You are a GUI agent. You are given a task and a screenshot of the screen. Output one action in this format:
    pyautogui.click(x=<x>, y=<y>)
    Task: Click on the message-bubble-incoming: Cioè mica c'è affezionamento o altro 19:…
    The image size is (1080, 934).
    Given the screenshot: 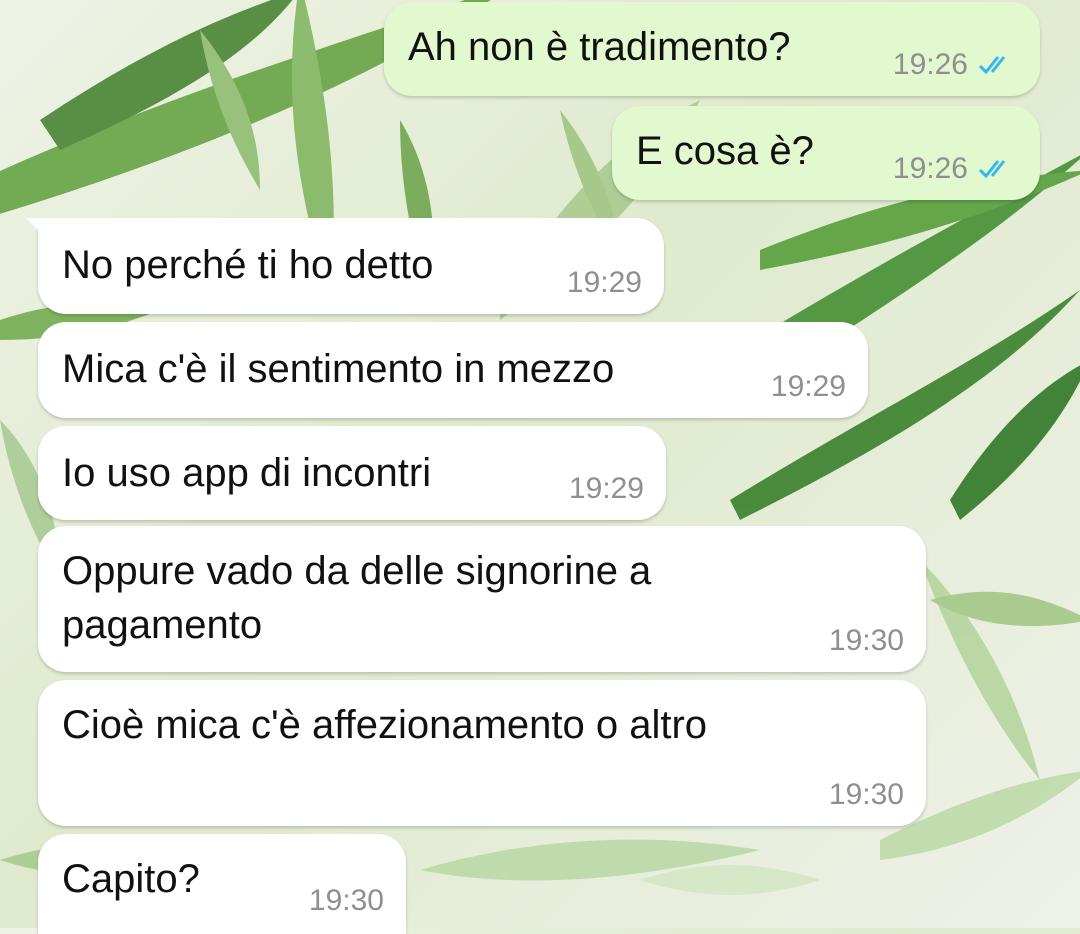 What is the action you would take?
    pyautogui.click(x=482, y=753)
    